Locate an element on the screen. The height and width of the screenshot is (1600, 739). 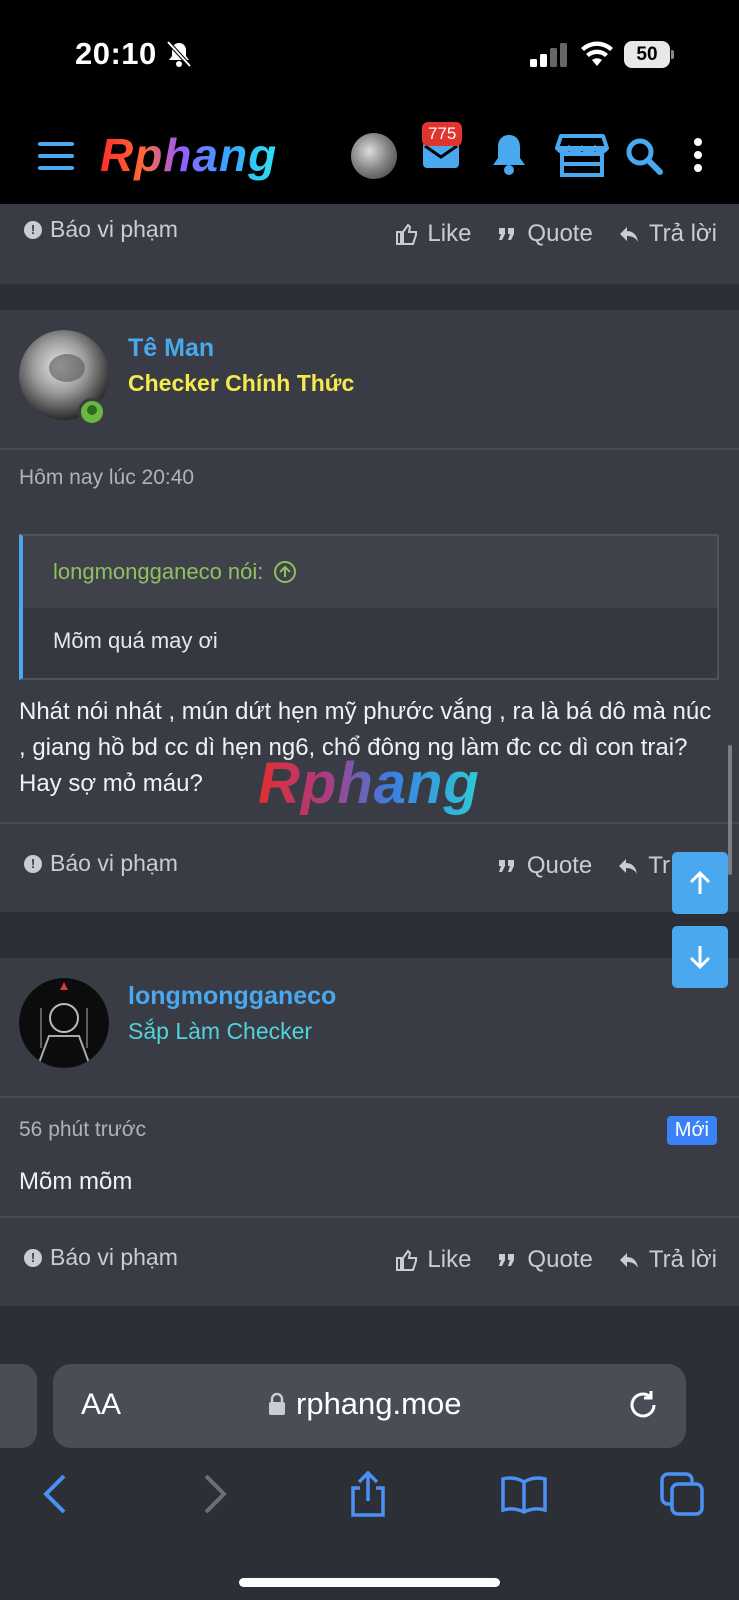
previous-tab is located at coordinates (18, 1406).